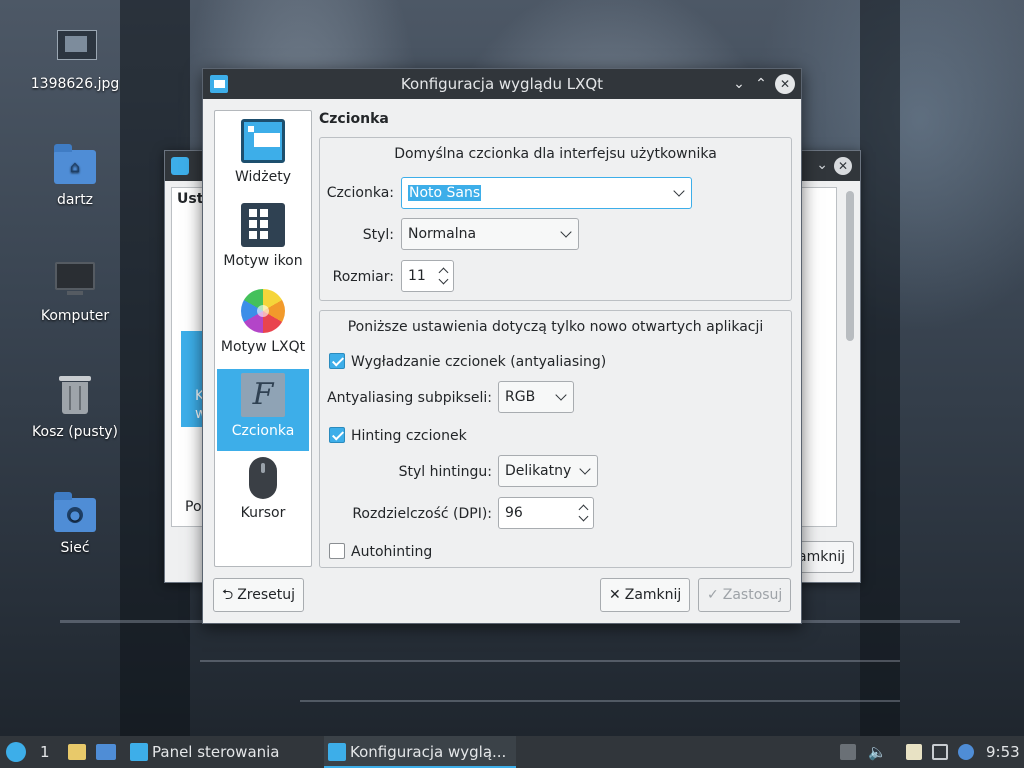 The image size is (1024, 768). Describe the element at coordinates (409, 398) in the screenshot. I see `subpixel-label: Antyaliasing subpikseli:` at that location.